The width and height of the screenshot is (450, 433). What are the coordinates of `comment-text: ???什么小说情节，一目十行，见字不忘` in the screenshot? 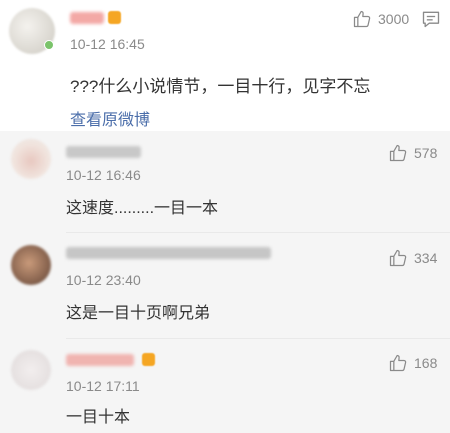 It's located at (220, 86).